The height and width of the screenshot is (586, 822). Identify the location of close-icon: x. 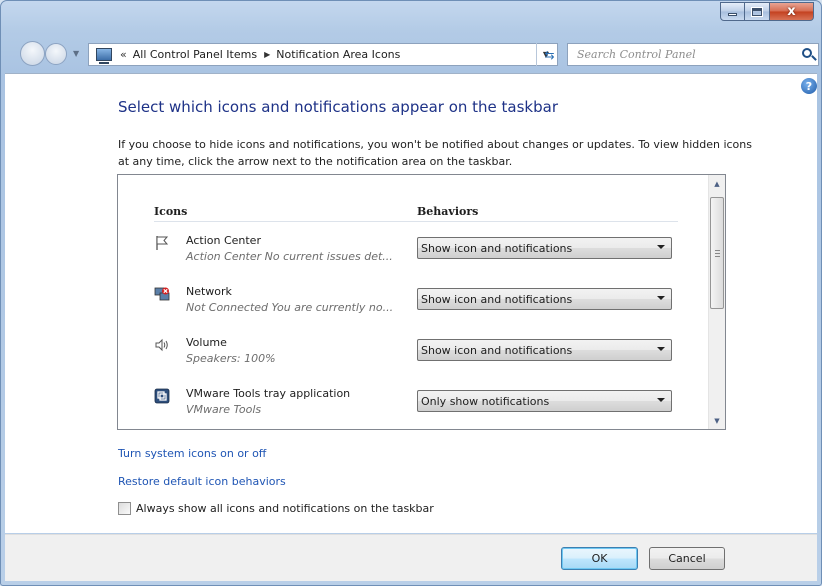
(791, 11).